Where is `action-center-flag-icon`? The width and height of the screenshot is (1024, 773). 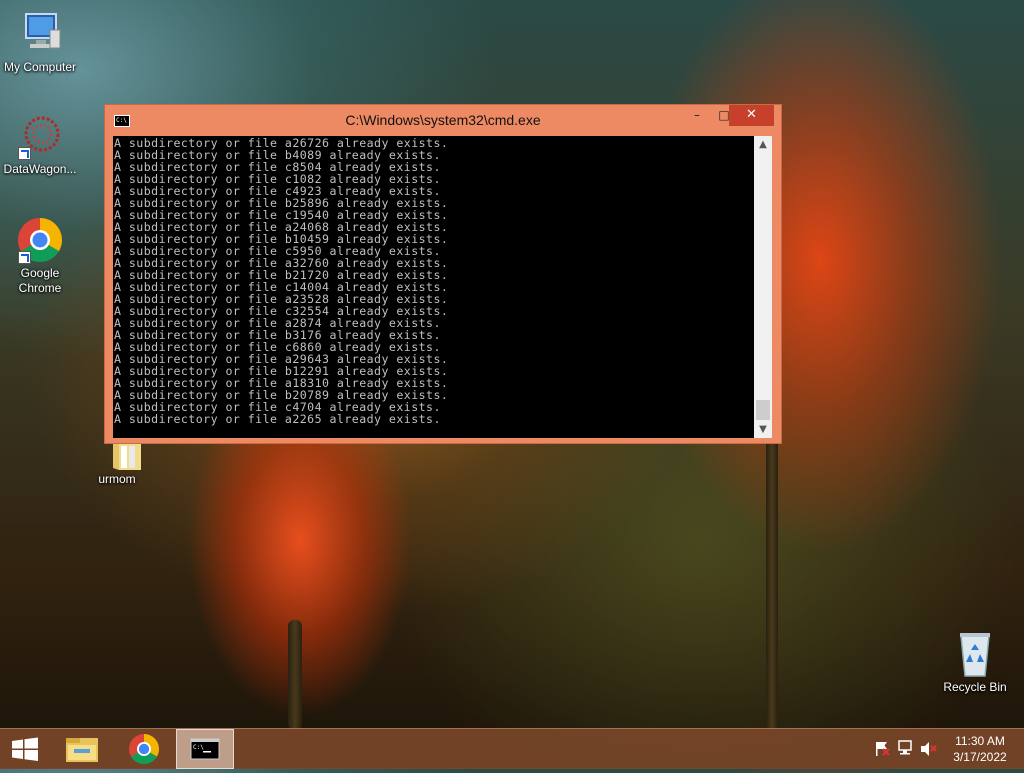
action-center-flag-icon is located at coordinates (882, 749).